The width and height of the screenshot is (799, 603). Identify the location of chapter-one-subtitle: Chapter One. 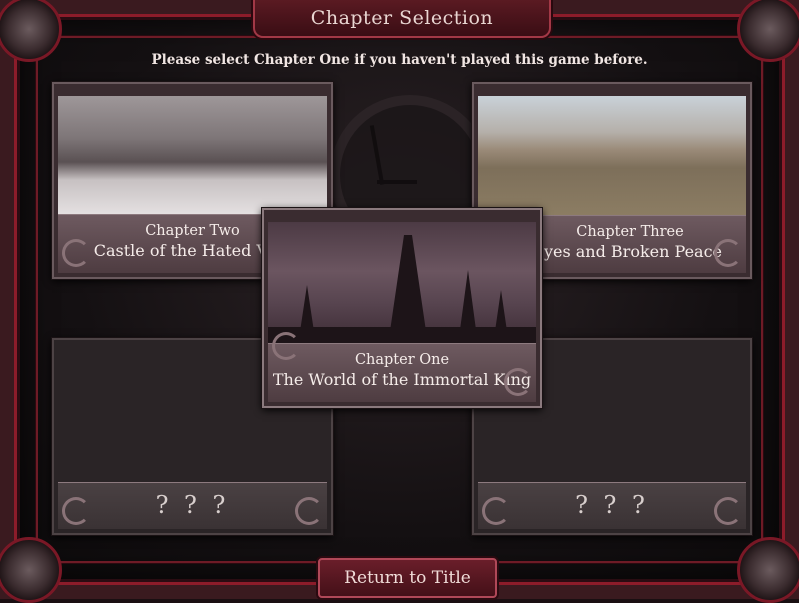
(402, 360).